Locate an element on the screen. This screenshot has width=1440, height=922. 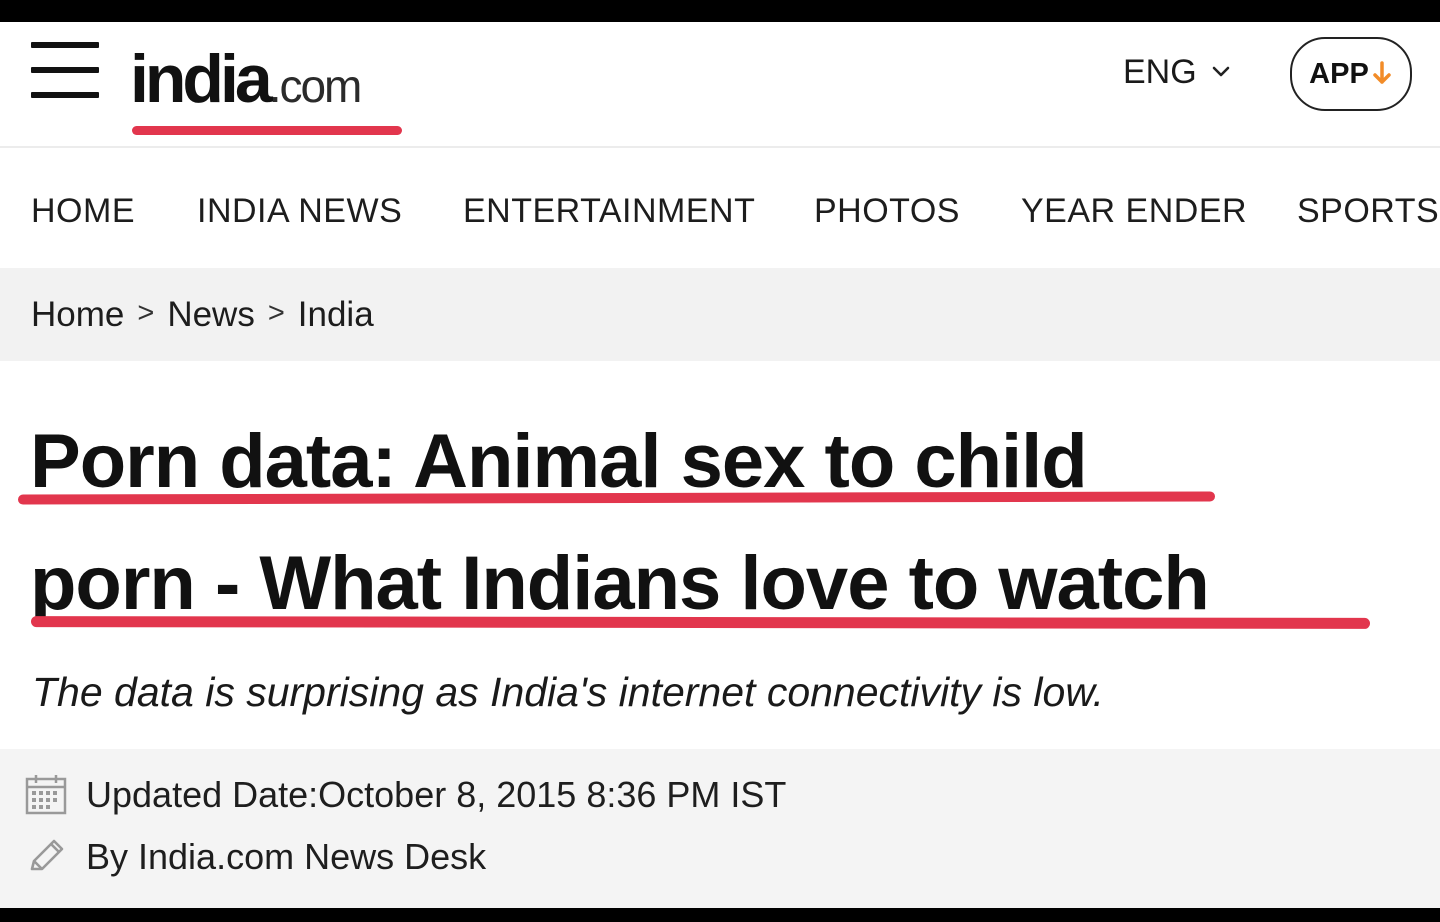
breadcrumb-news: News is located at coordinates (211, 315).